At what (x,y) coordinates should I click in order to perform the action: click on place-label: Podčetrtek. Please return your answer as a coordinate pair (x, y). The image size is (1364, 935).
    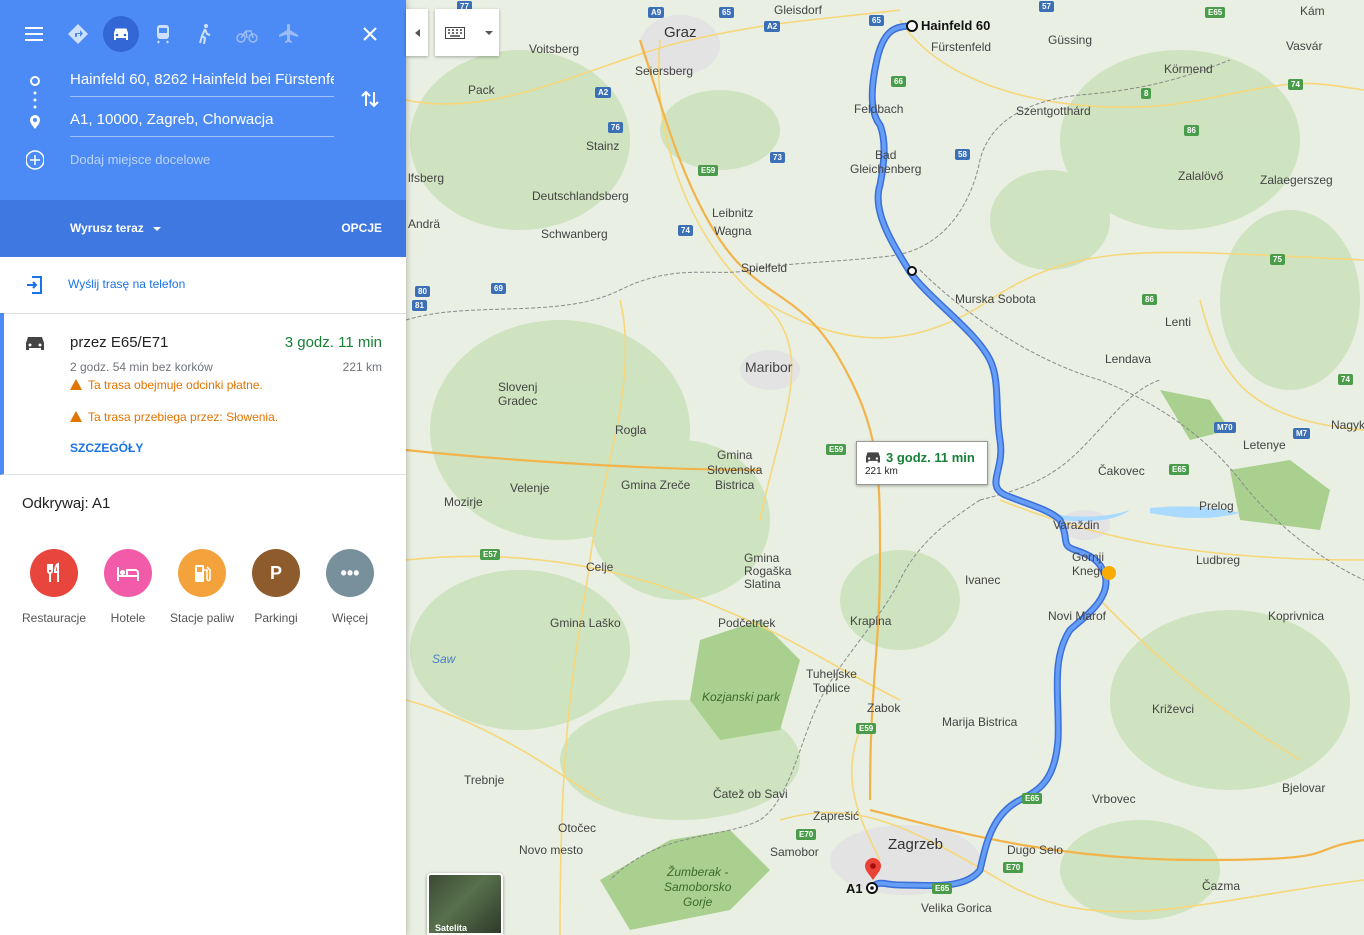
    Looking at the image, I should click on (747, 623).